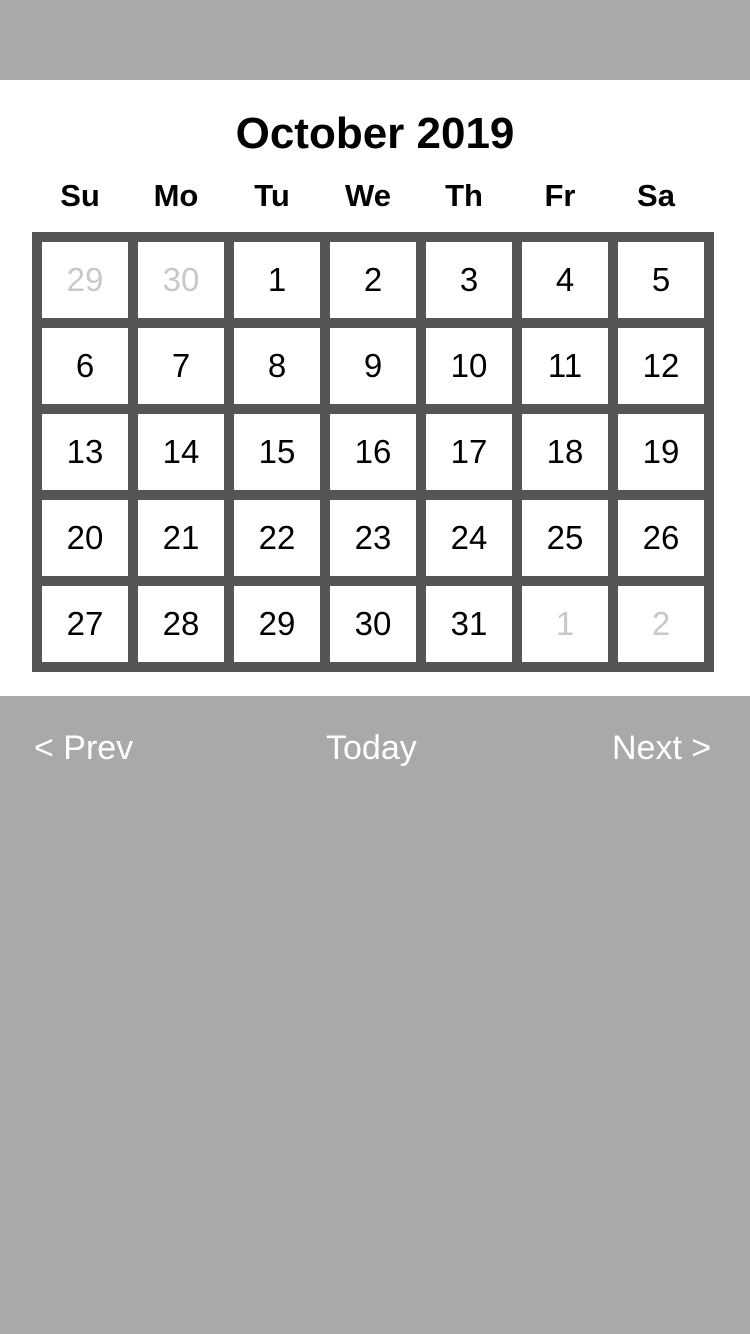  I want to click on weekday-header-row: Su Mo Tu We Th Fr Sa, so click(373, 196).